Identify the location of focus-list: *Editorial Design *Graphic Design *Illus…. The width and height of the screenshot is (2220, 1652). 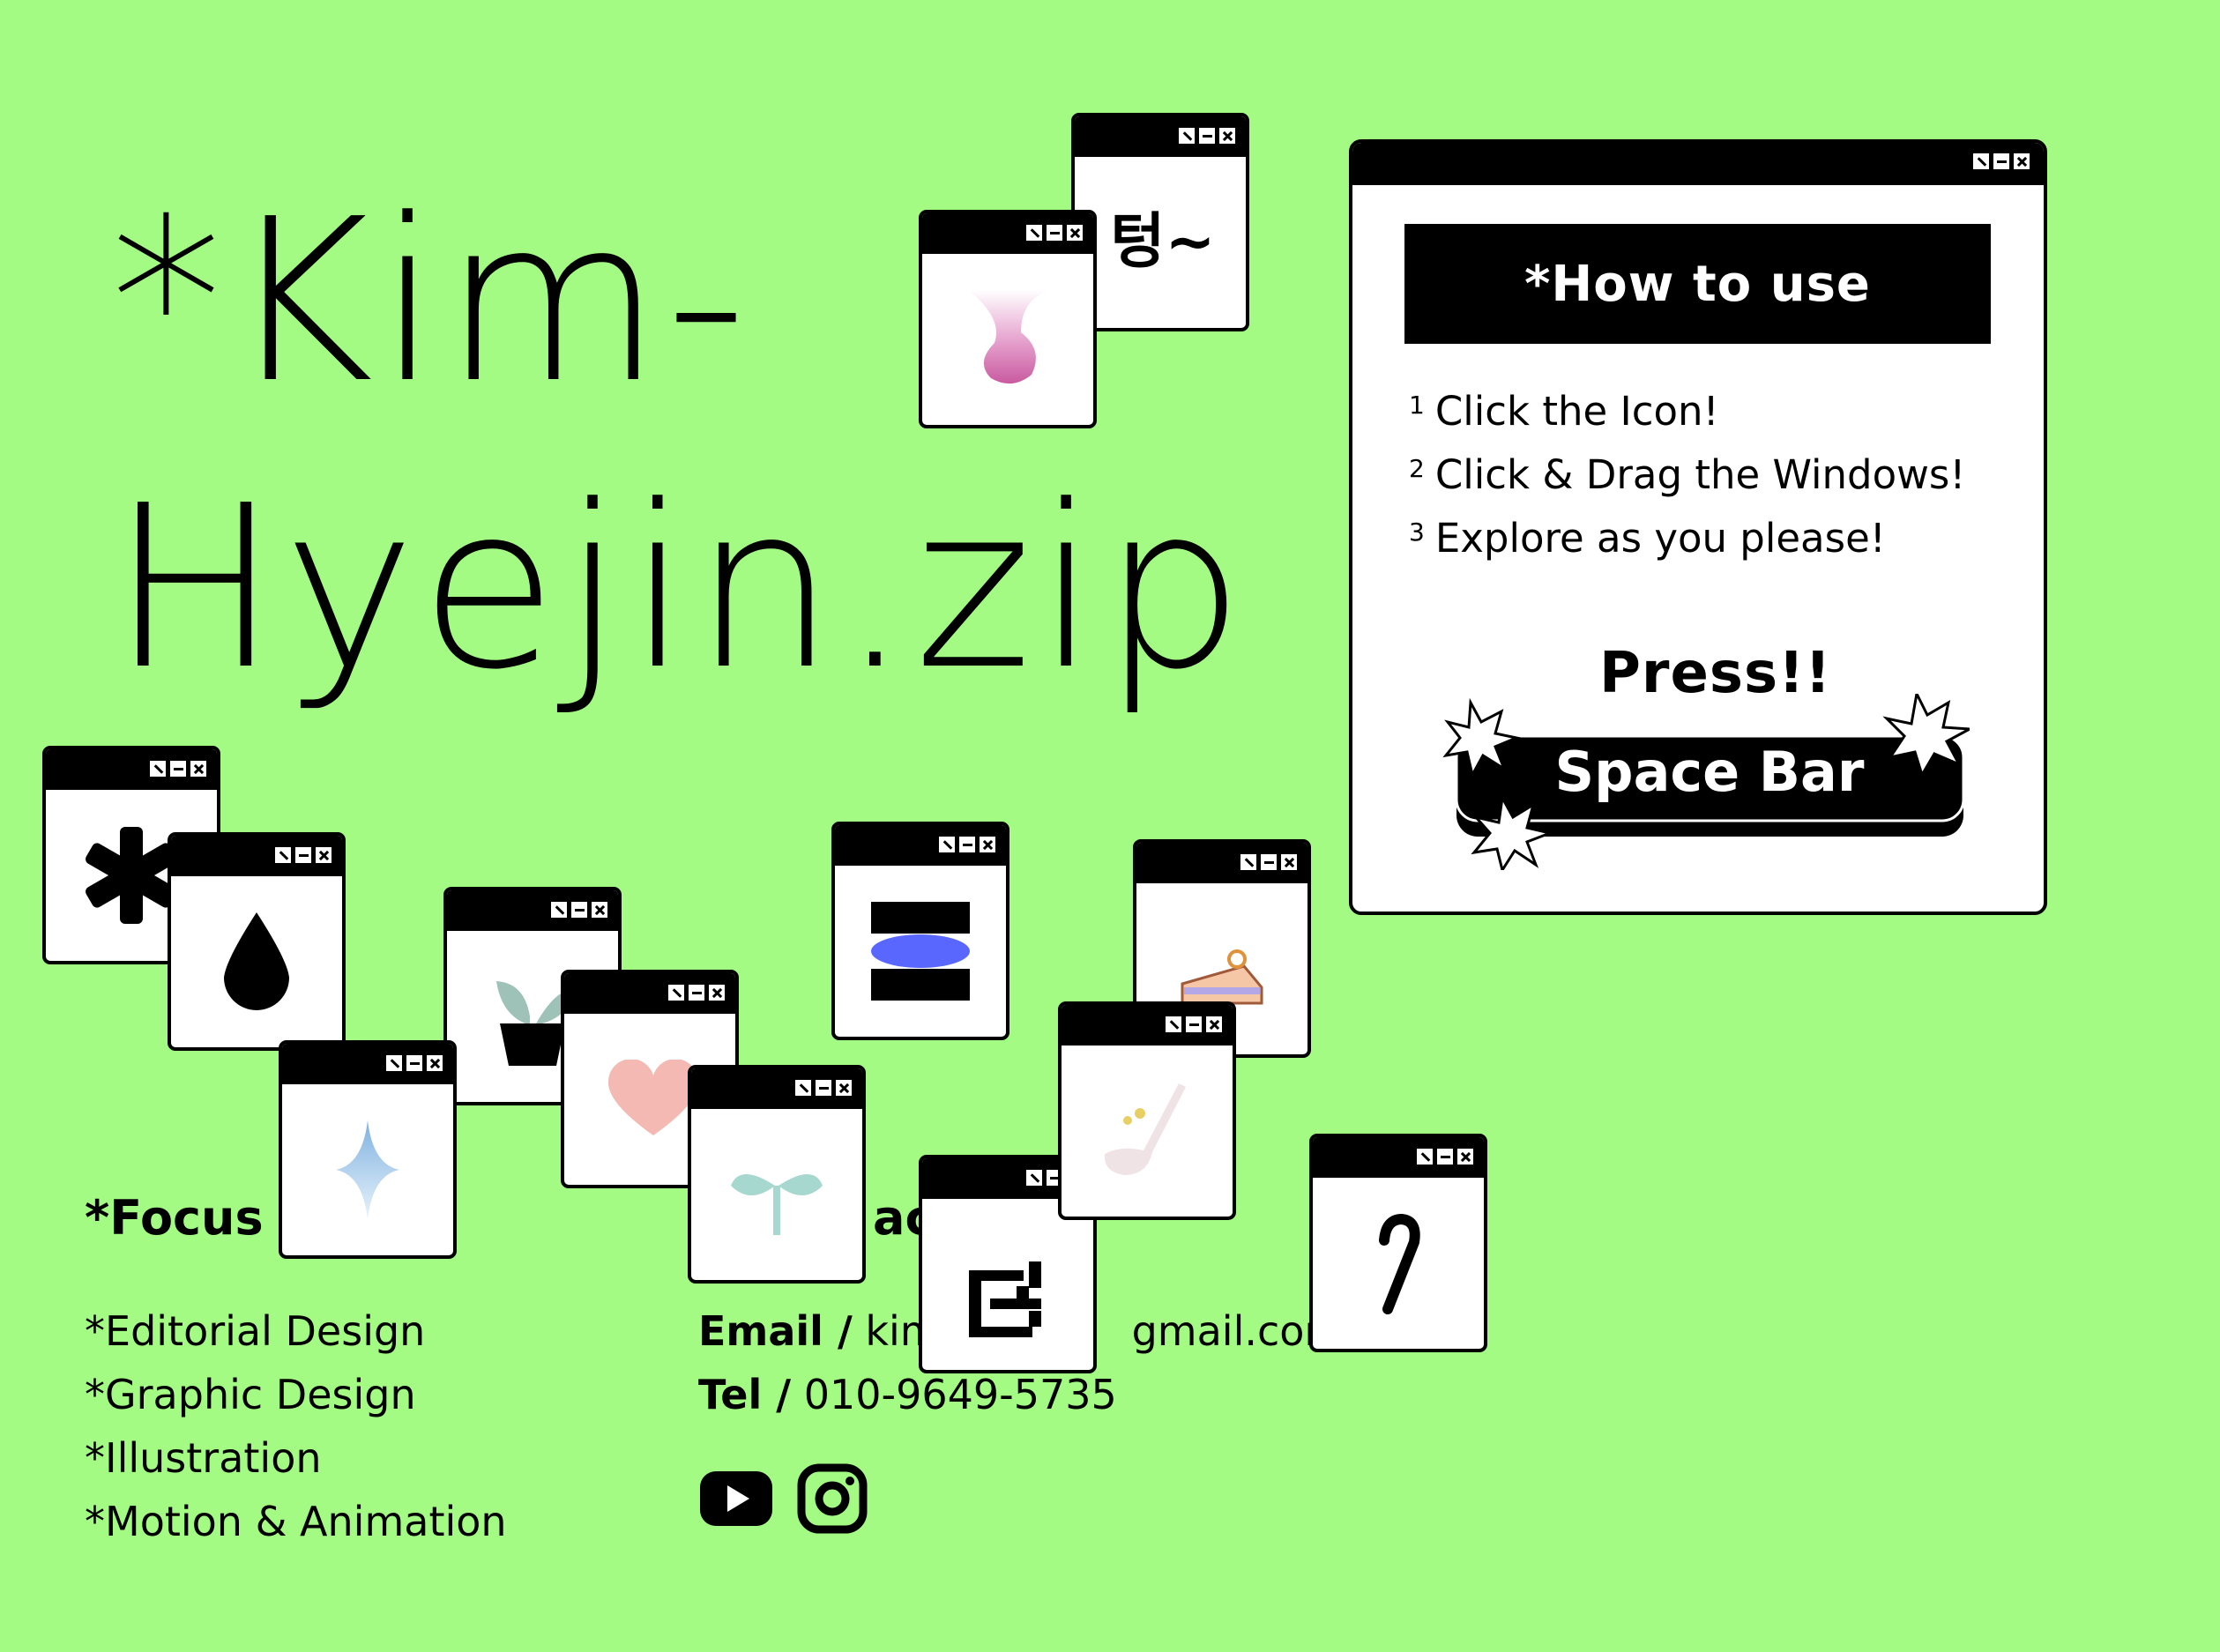
(296, 1434).